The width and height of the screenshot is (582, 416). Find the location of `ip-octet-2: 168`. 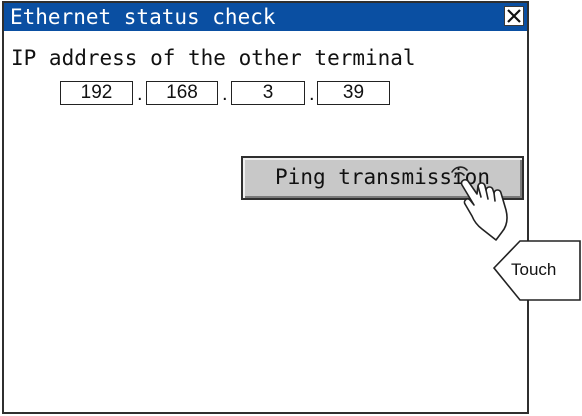

ip-octet-2: 168 is located at coordinates (182, 93).